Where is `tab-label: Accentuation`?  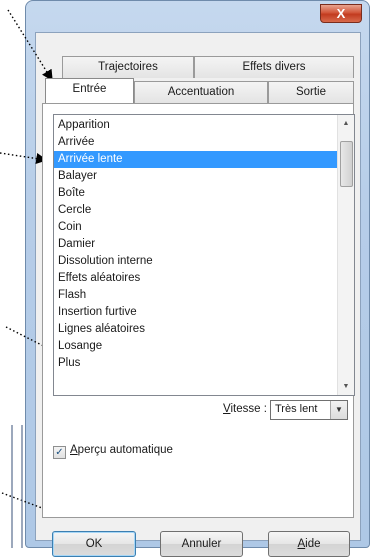
tab-label: Accentuation is located at coordinates (201, 92).